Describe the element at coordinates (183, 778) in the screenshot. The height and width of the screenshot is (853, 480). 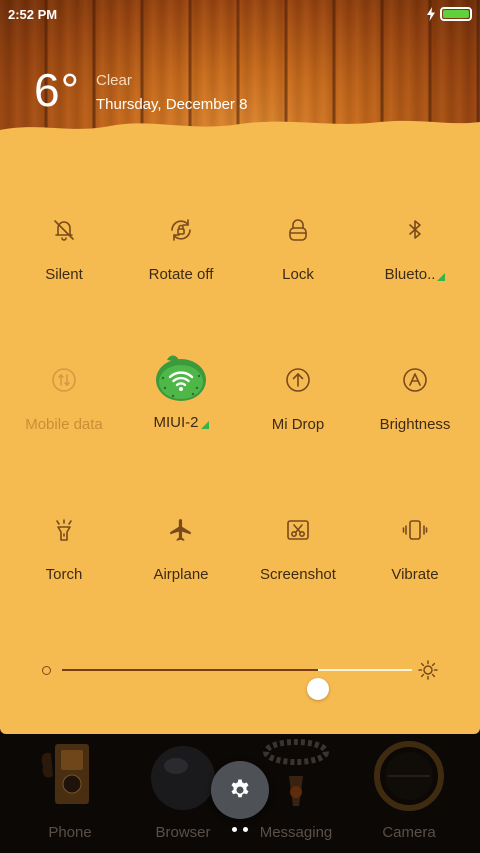
I see `browser-app-icon` at that location.